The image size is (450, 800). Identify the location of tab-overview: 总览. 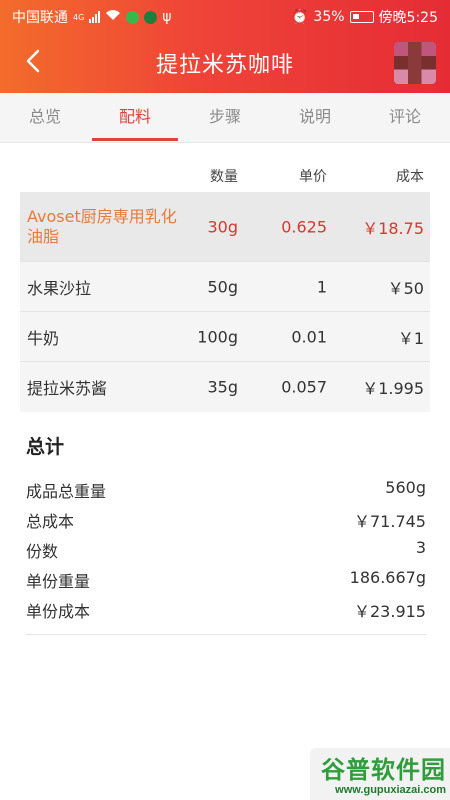
(45, 117).